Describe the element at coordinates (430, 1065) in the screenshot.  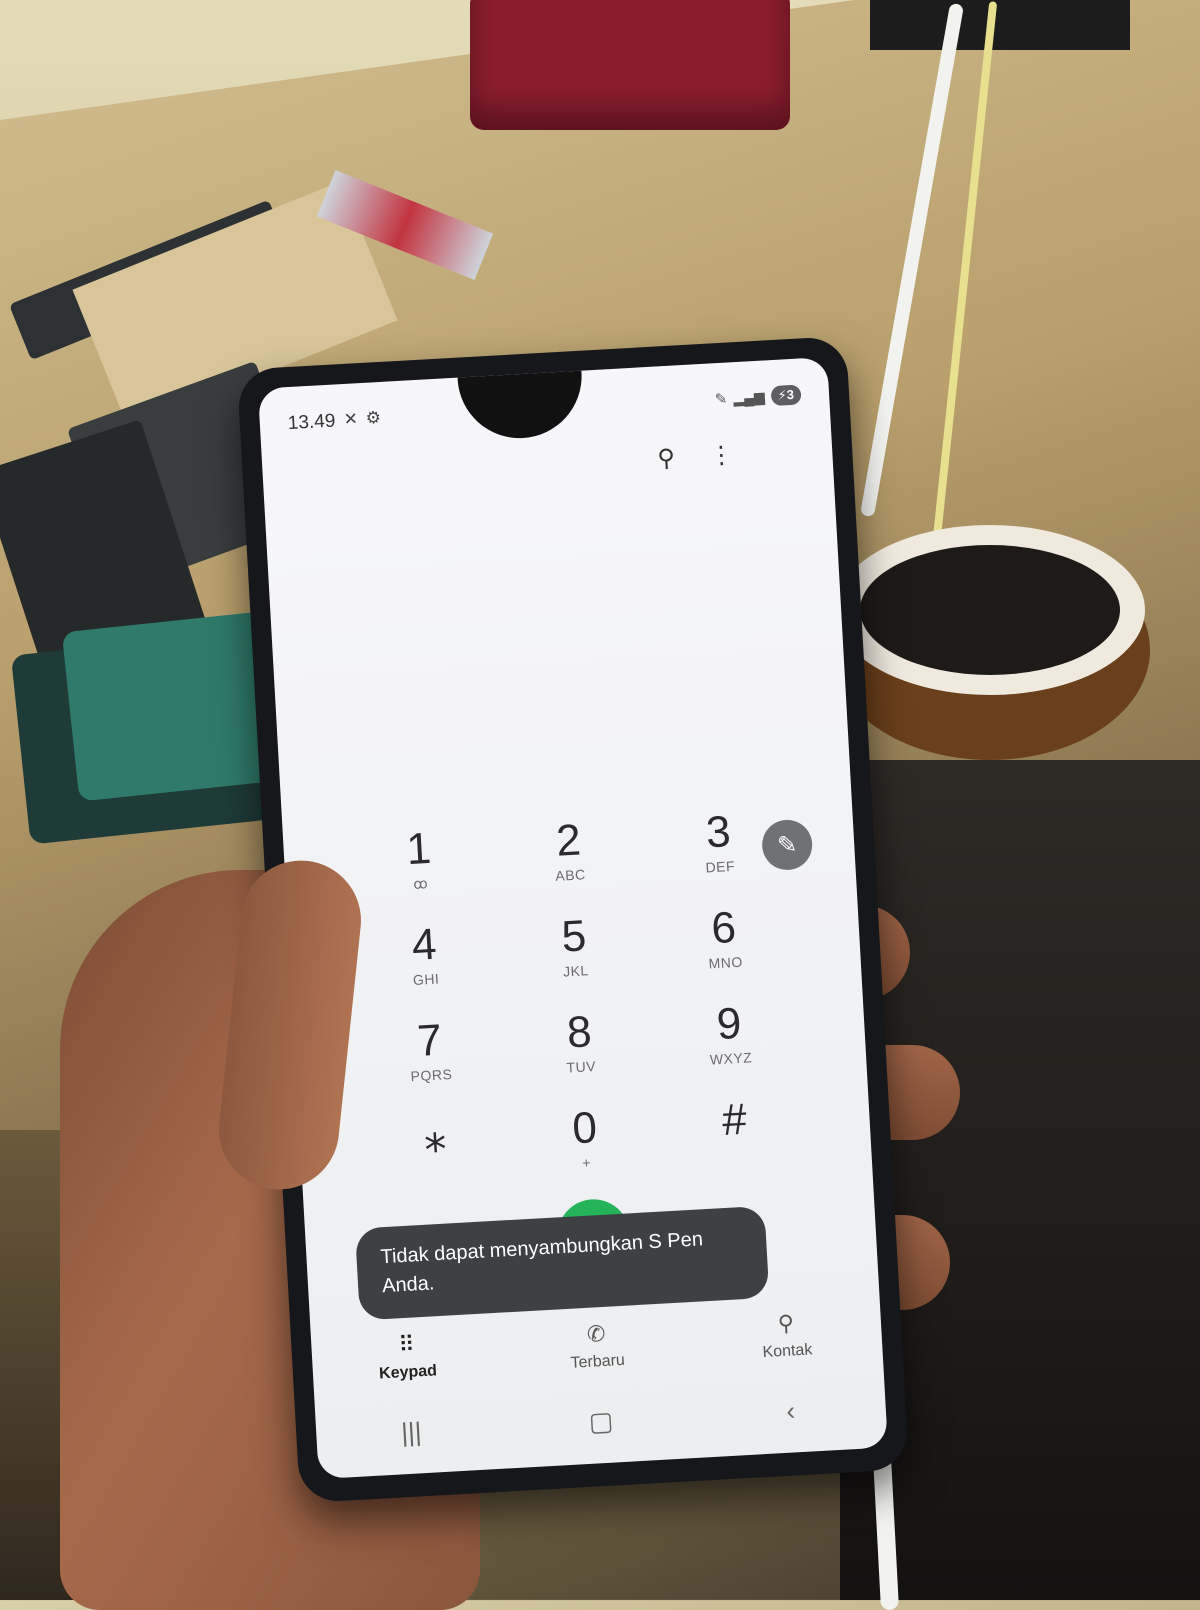
I see `key-7: 7 PQRS` at that location.